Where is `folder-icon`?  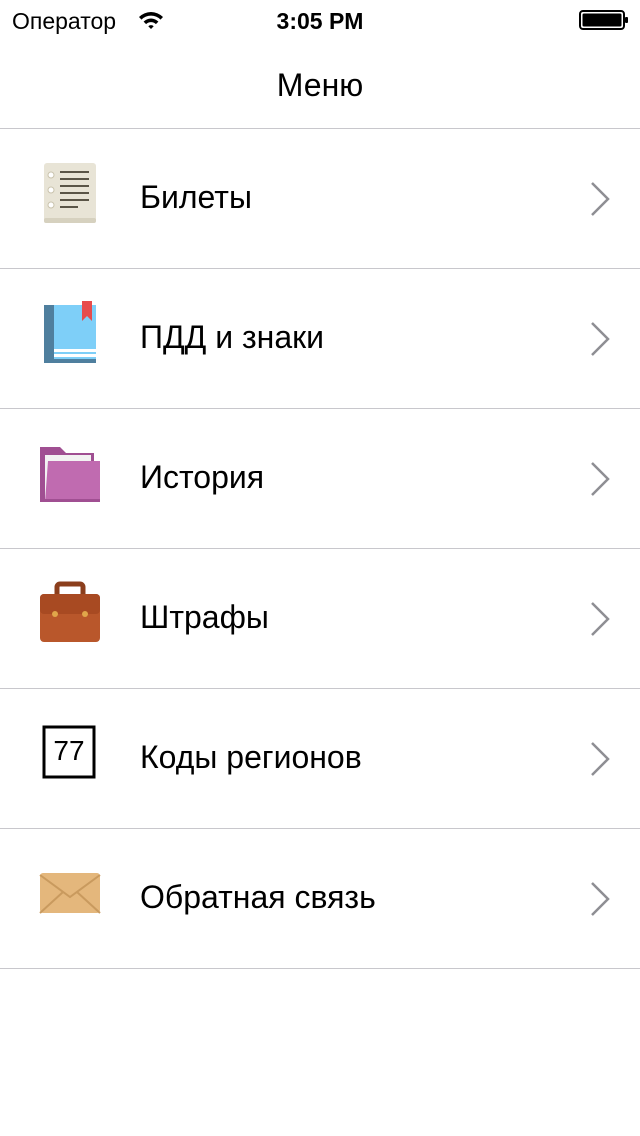
folder-icon is located at coordinates (70, 474).